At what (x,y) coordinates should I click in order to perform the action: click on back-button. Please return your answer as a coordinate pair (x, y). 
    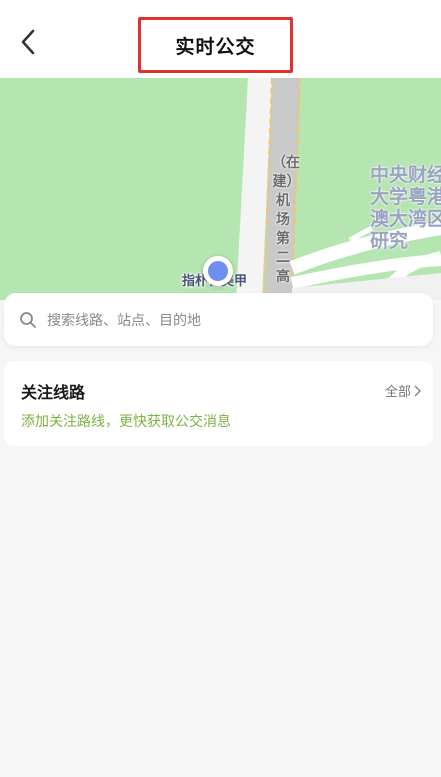
    Looking at the image, I should click on (28, 42).